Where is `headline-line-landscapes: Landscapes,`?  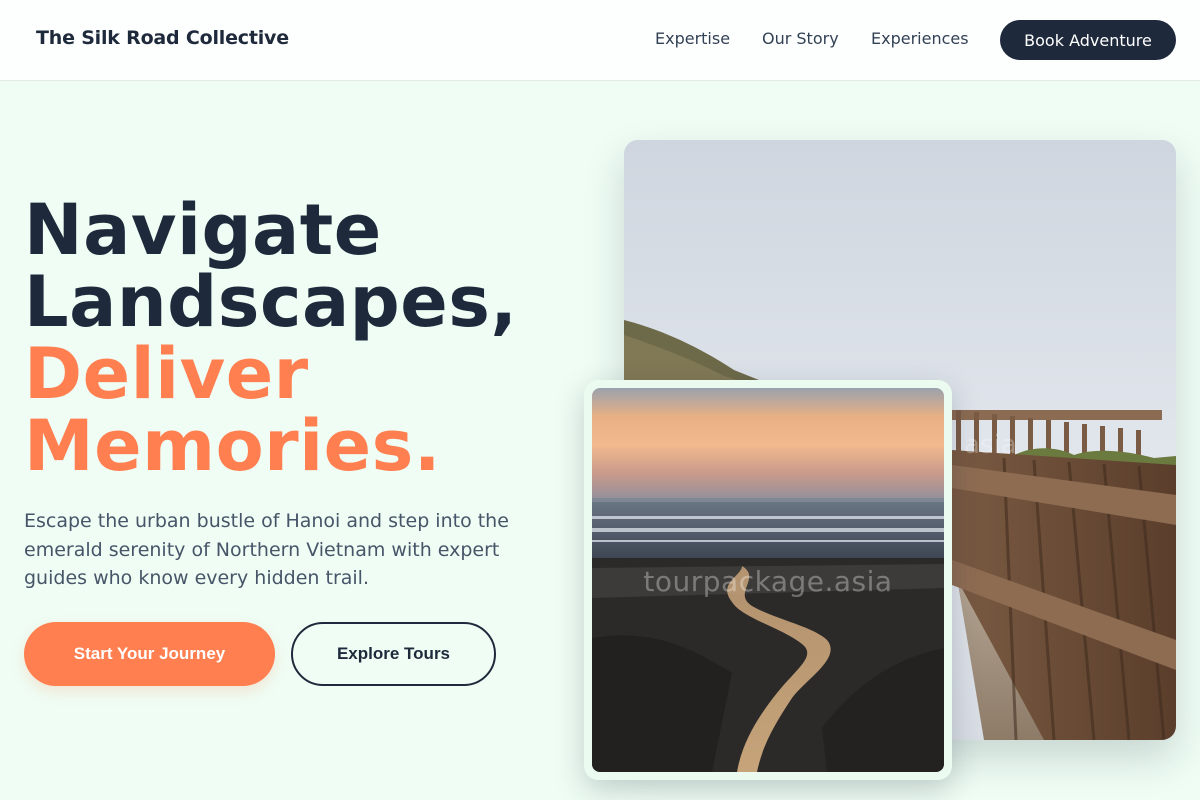 headline-line-landscapes: Landscapes, is located at coordinates (271, 302).